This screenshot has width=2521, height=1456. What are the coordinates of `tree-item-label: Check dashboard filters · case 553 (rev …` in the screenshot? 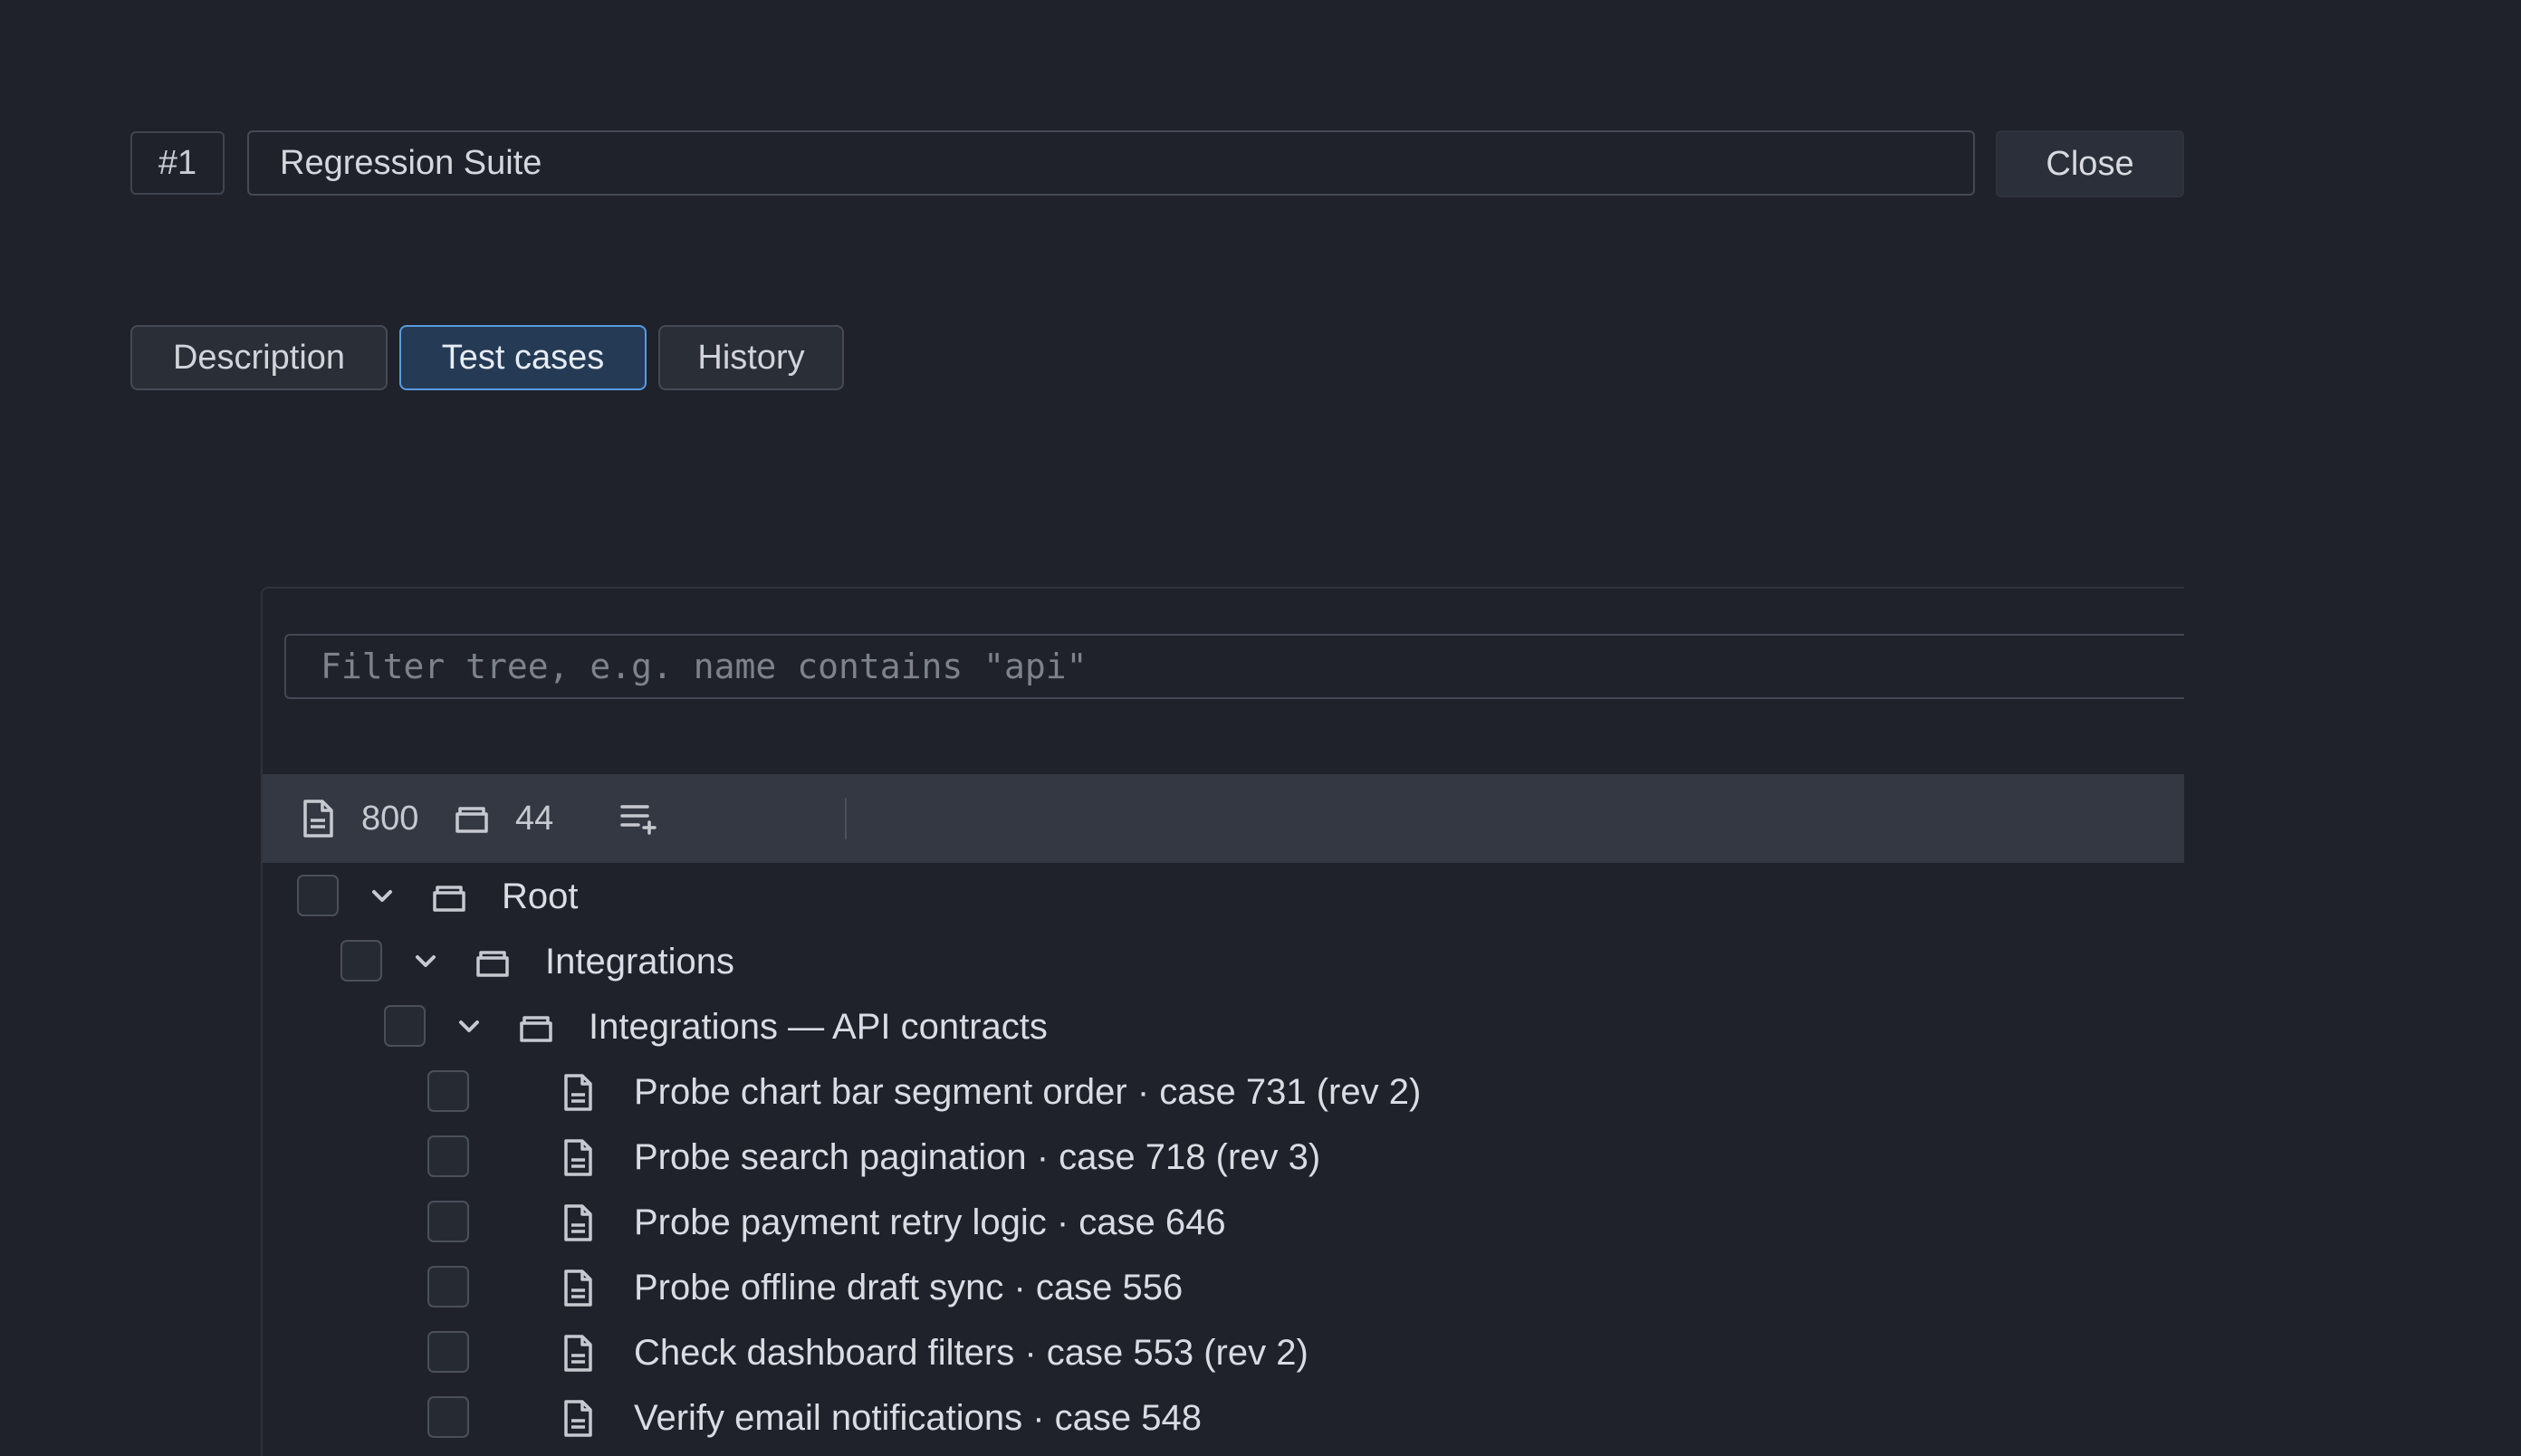 It's located at (971, 1353).